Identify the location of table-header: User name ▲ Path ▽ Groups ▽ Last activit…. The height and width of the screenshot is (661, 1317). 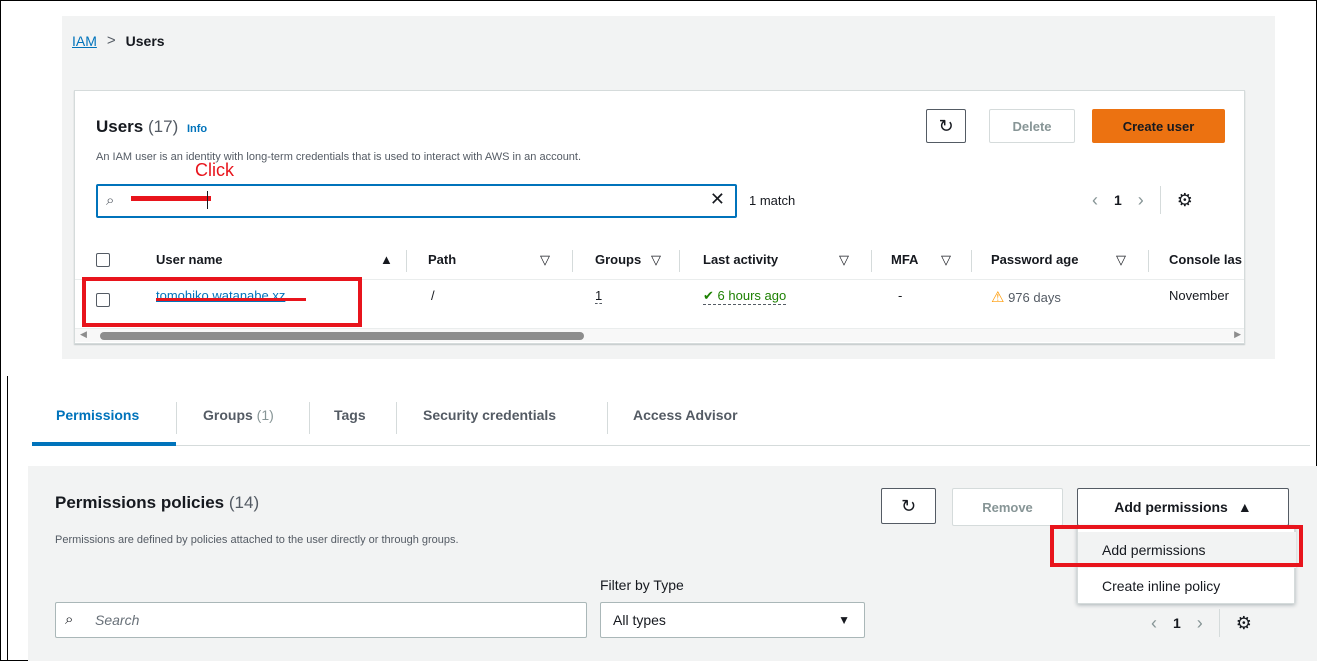
(659, 261).